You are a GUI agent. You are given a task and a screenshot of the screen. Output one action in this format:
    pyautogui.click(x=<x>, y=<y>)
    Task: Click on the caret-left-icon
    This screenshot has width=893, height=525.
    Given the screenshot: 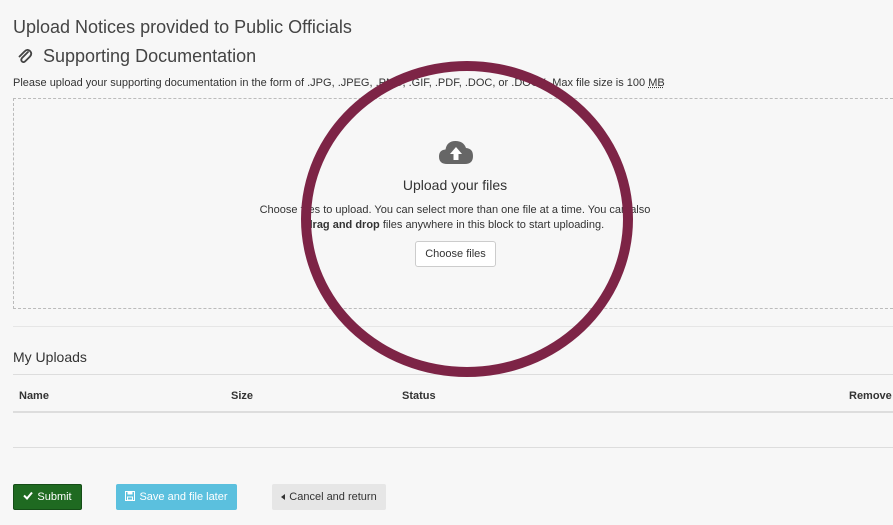 What is the action you would take?
    pyautogui.click(x=283, y=497)
    